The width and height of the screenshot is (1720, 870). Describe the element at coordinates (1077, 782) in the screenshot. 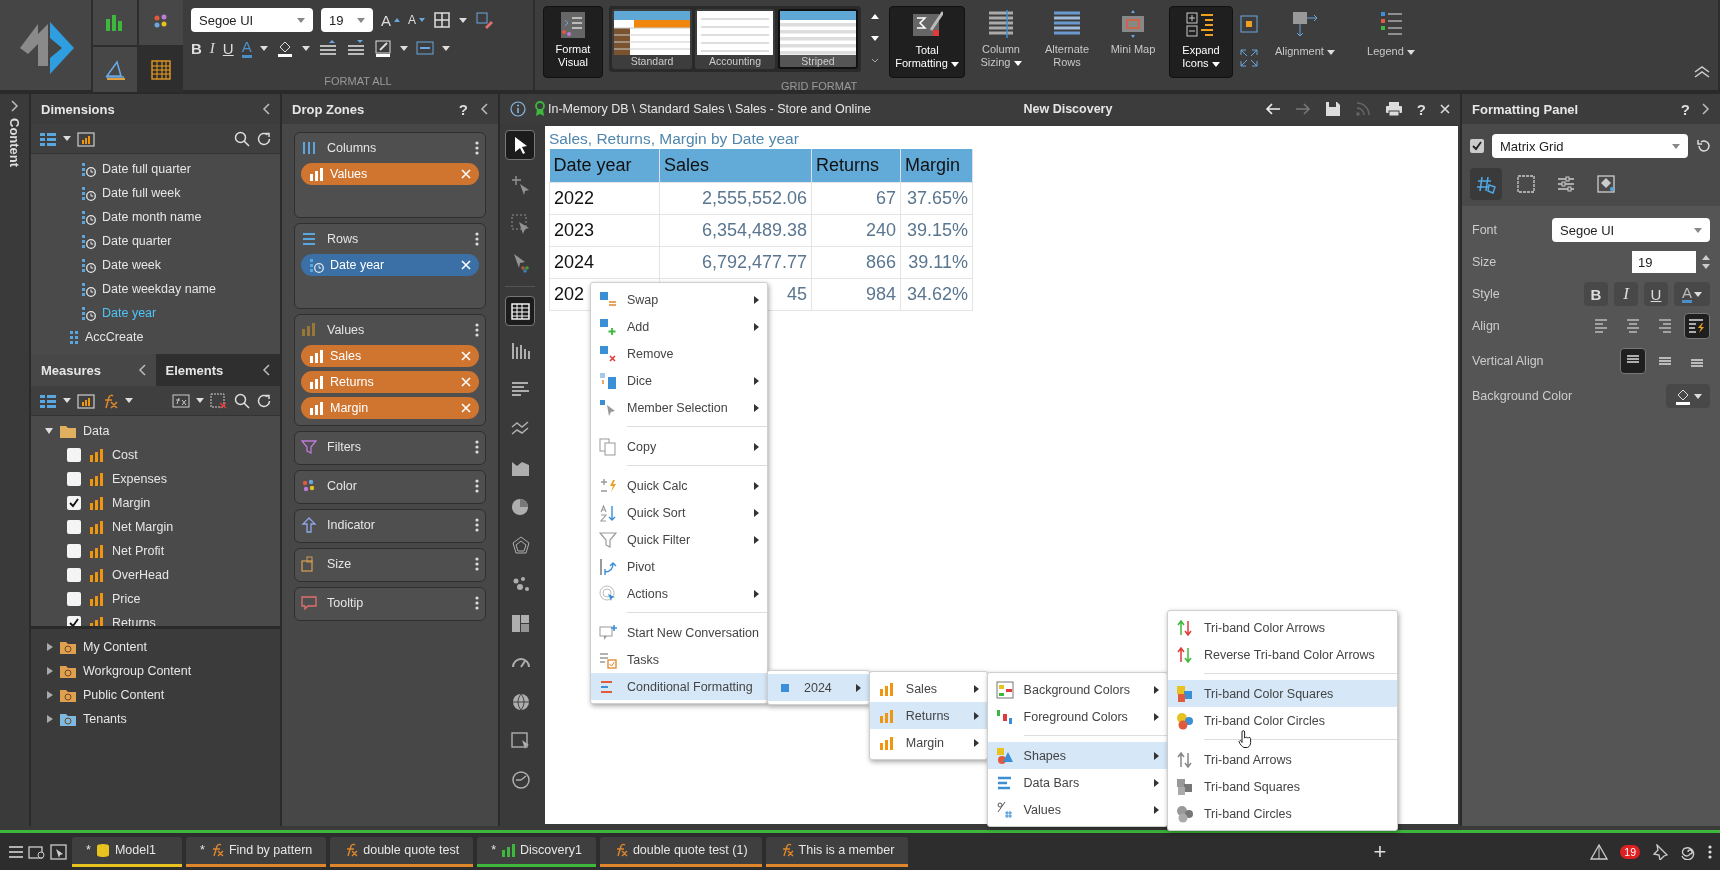

I see `menu-item: Data Bars` at that location.